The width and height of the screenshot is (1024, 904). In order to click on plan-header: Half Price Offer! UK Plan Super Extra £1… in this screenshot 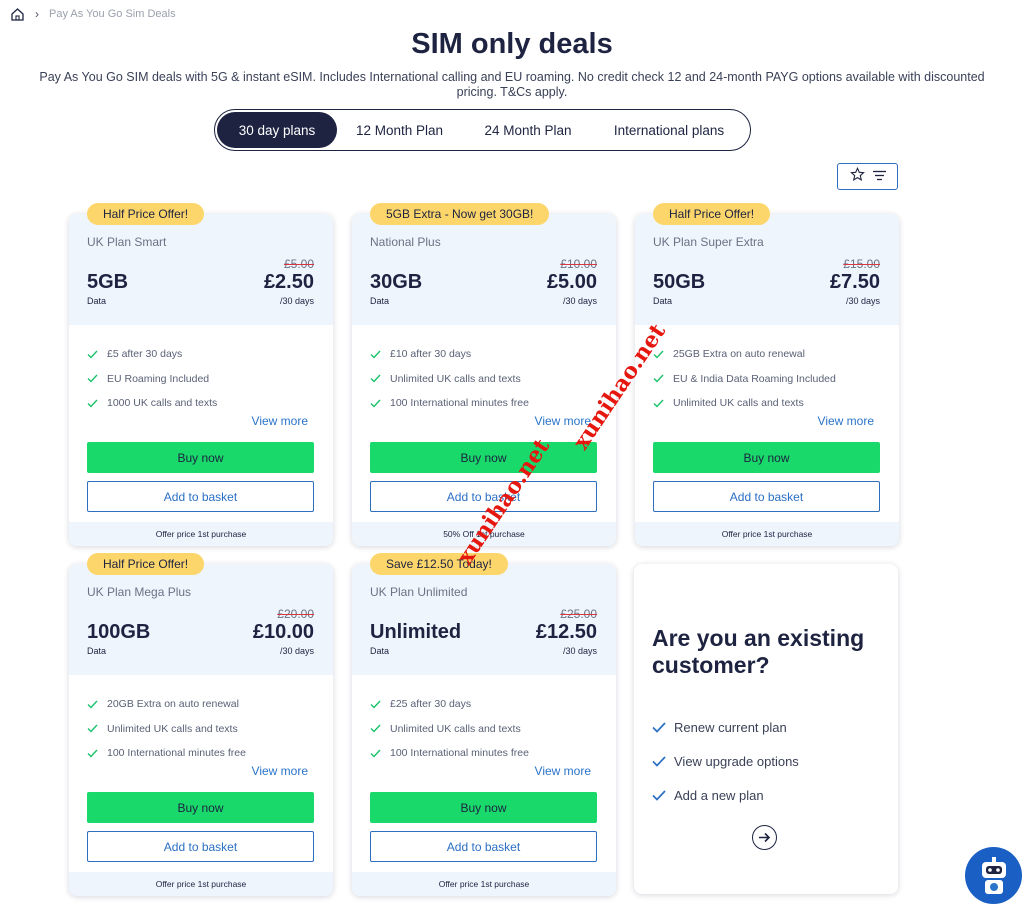, I will do `click(767, 264)`.